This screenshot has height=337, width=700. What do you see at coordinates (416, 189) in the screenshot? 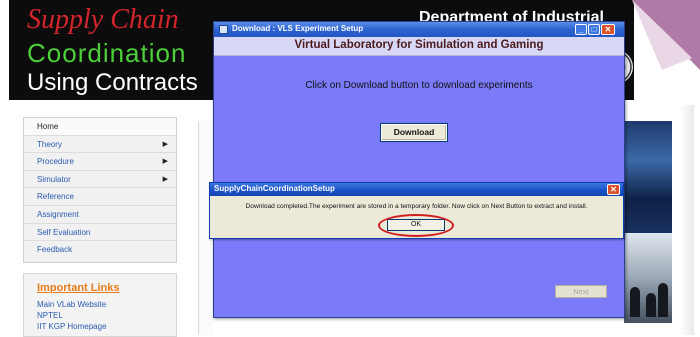
I see `message-box-titlebar: SupplyChainCoordinationSetup ✕` at bounding box center [416, 189].